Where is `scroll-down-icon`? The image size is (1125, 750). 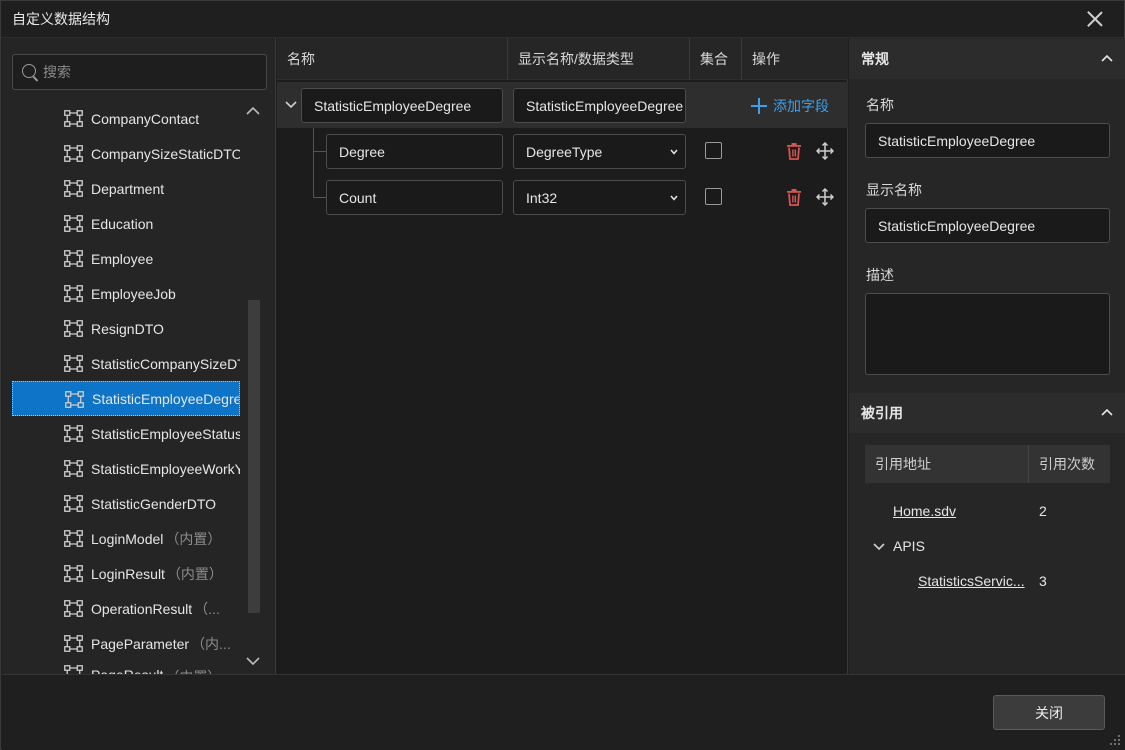 scroll-down-icon is located at coordinates (253, 661).